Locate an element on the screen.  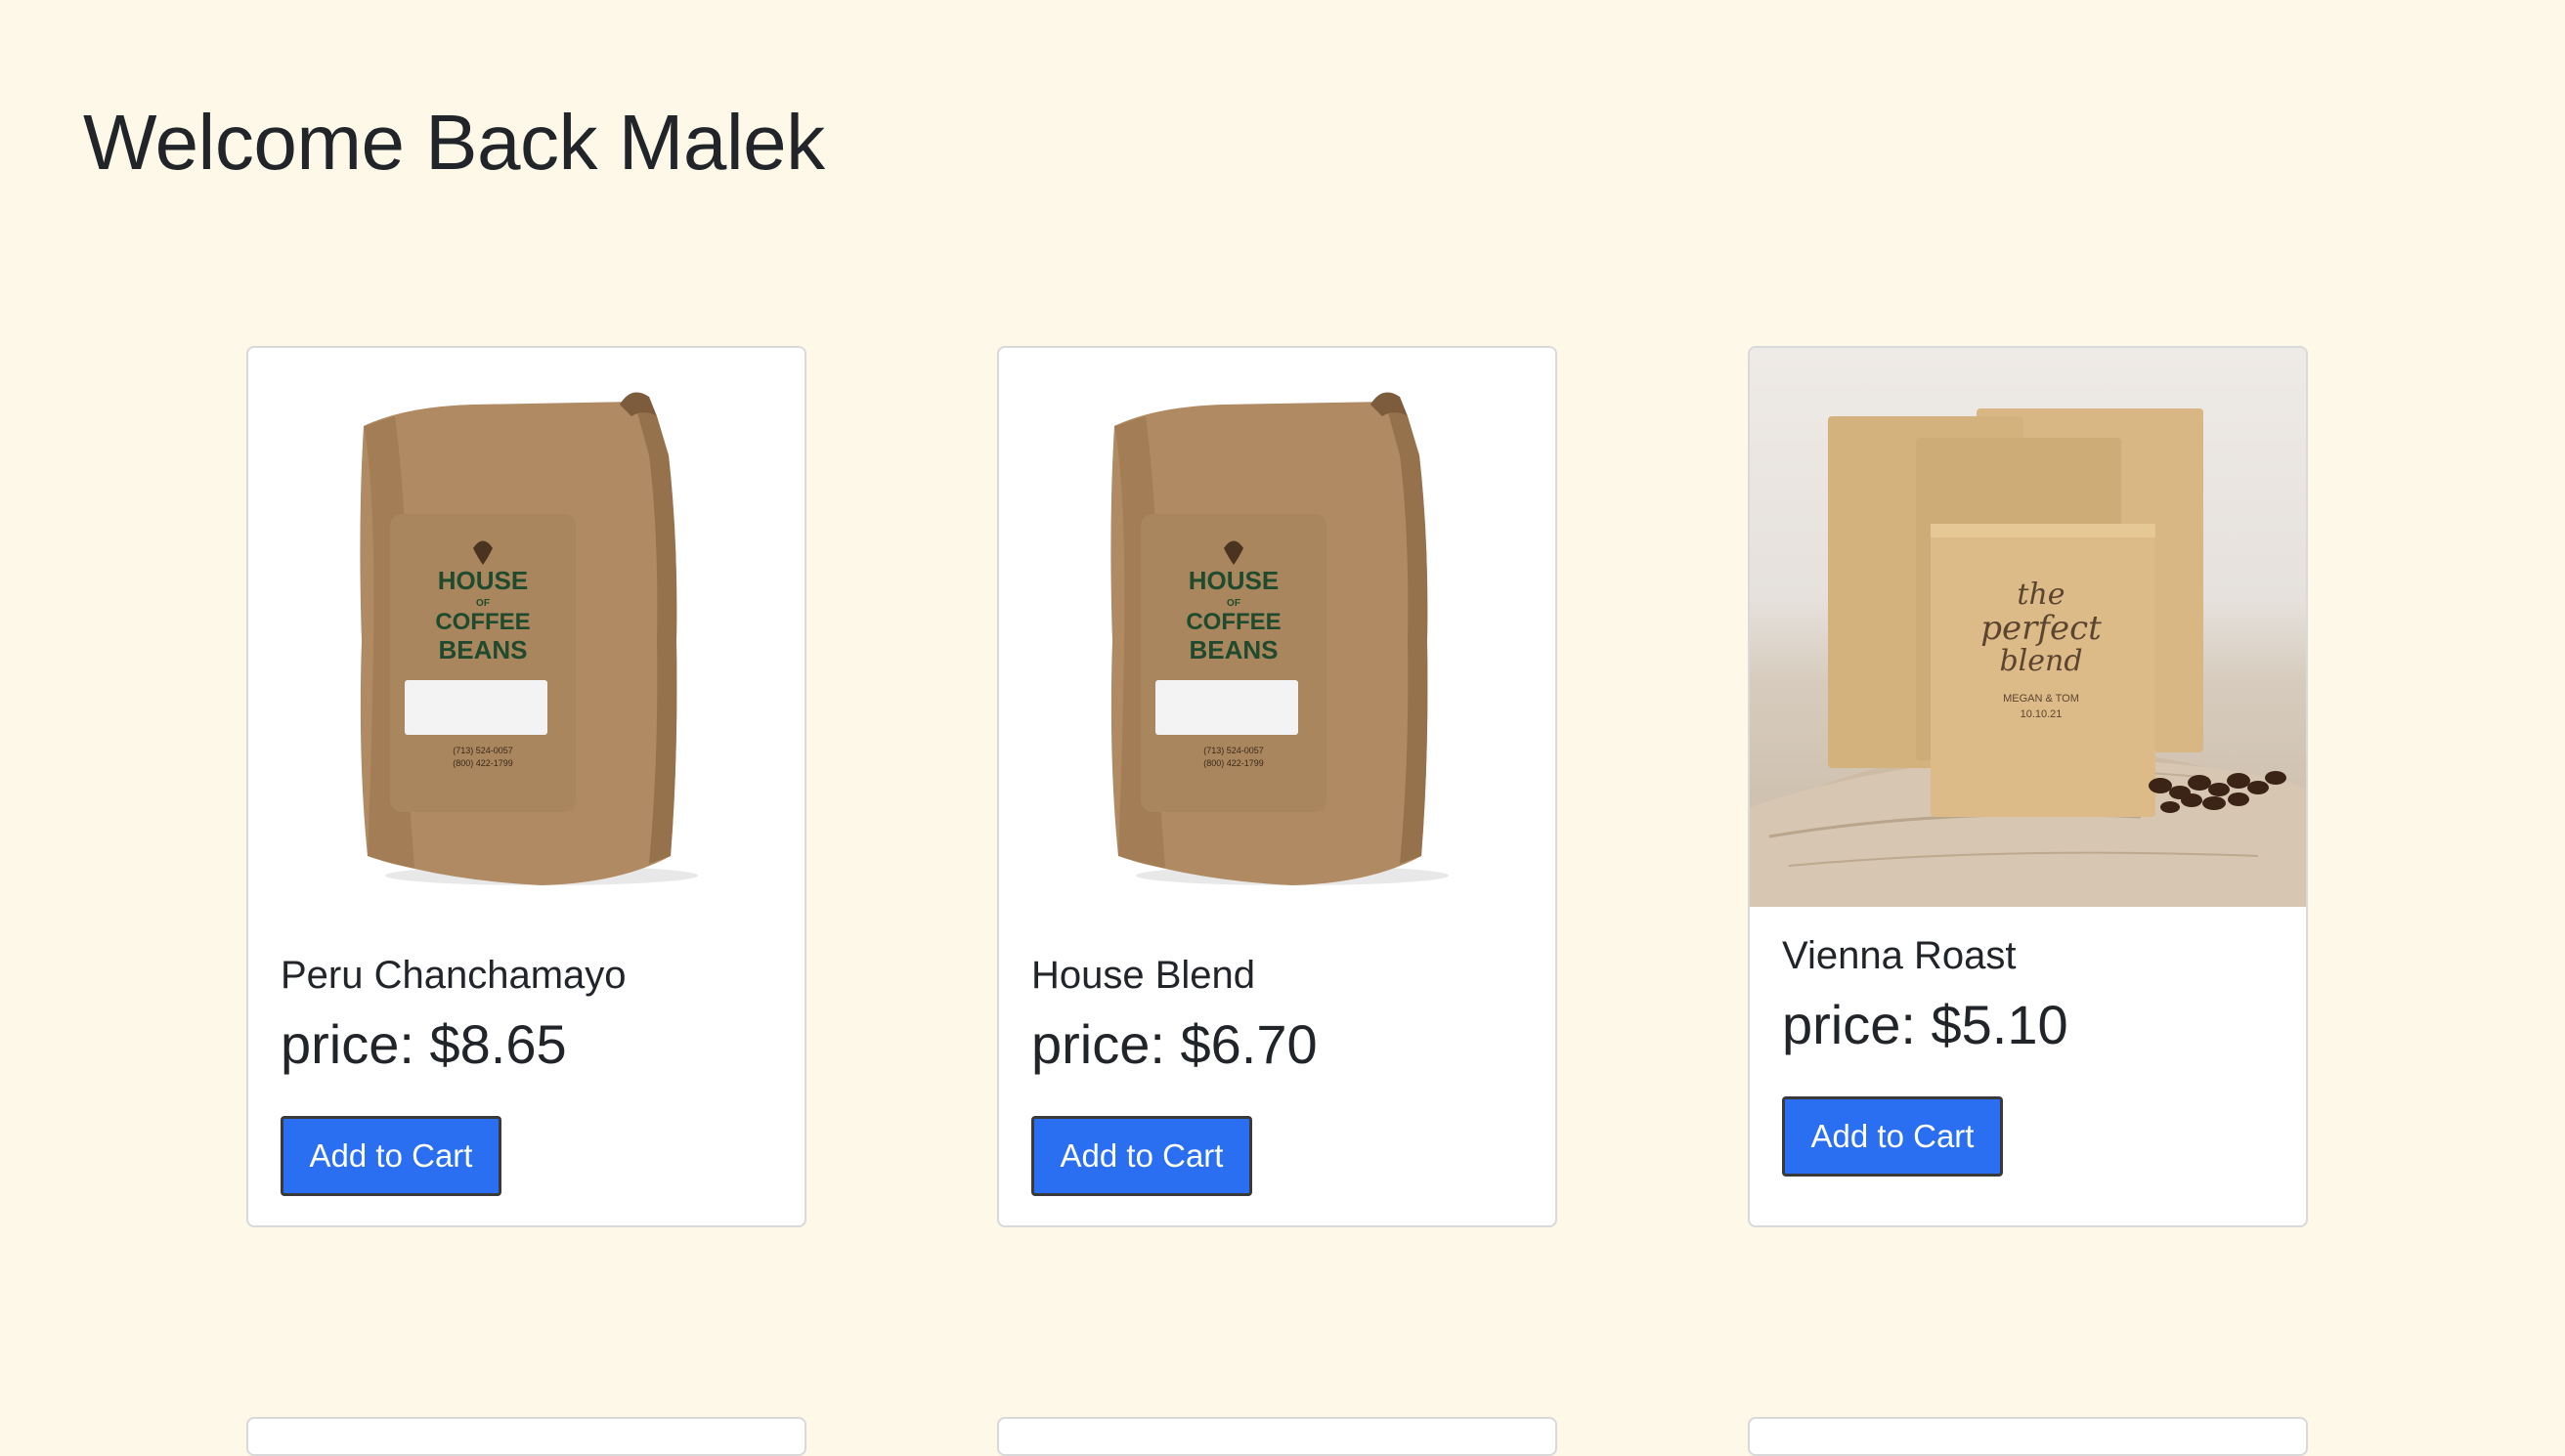
product-price: price: $5.10 is located at coordinates (1925, 1024).